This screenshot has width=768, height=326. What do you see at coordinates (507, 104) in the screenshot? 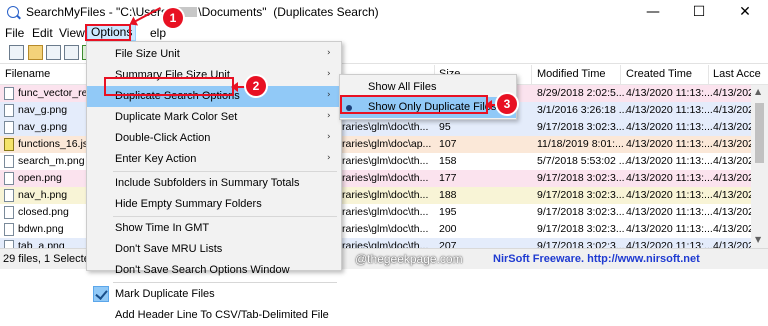
I see `callout-badge-3: 3` at bounding box center [507, 104].